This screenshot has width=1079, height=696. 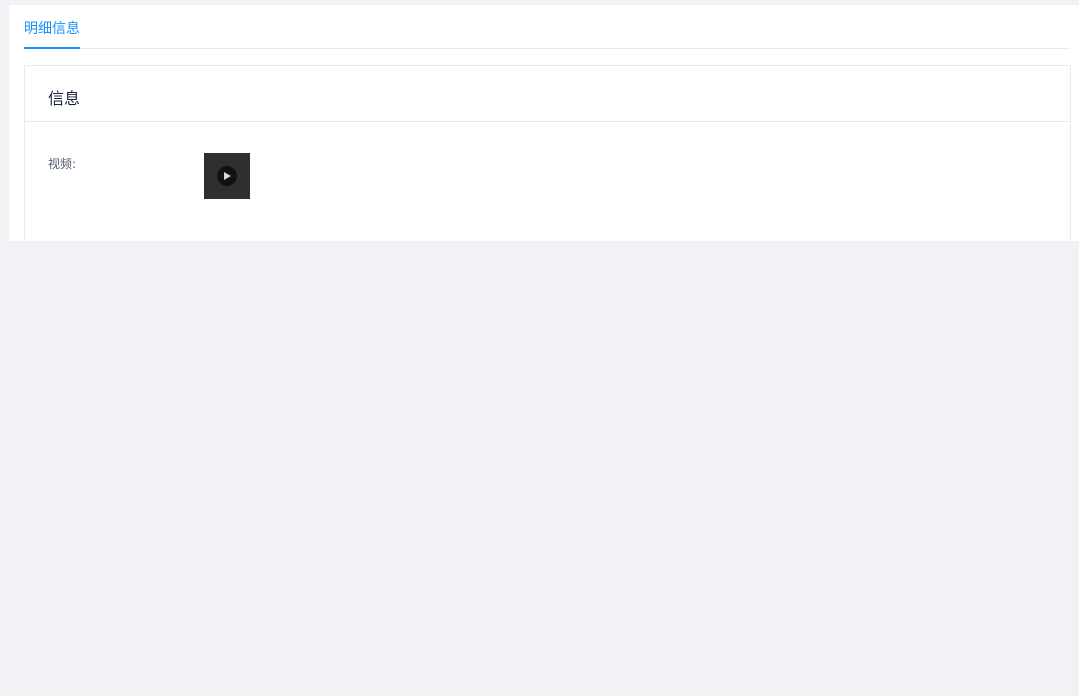 I want to click on card-title: 信息, so click(x=547, y=94).